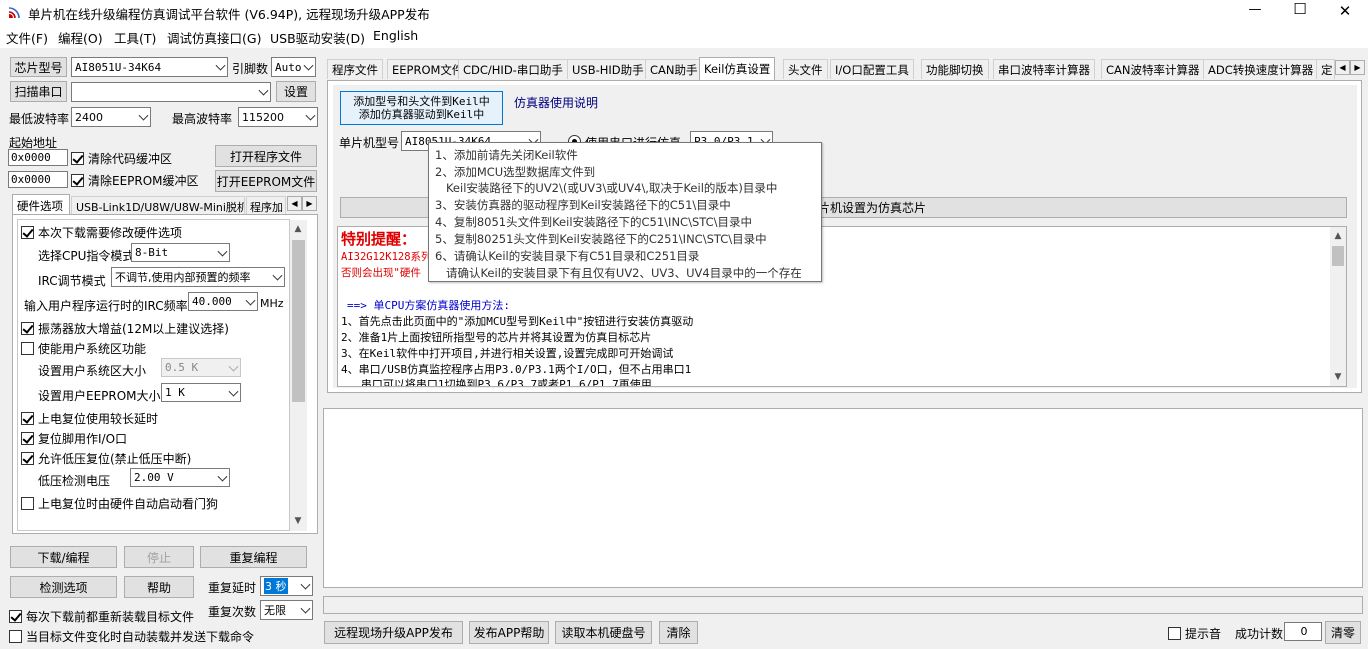 The height and width of the screenshot is (649, 1368). Describe the element at coordinates (608, 69) in the screenshot. I see `tab-usb-hid: USB-HID助手` at that location.